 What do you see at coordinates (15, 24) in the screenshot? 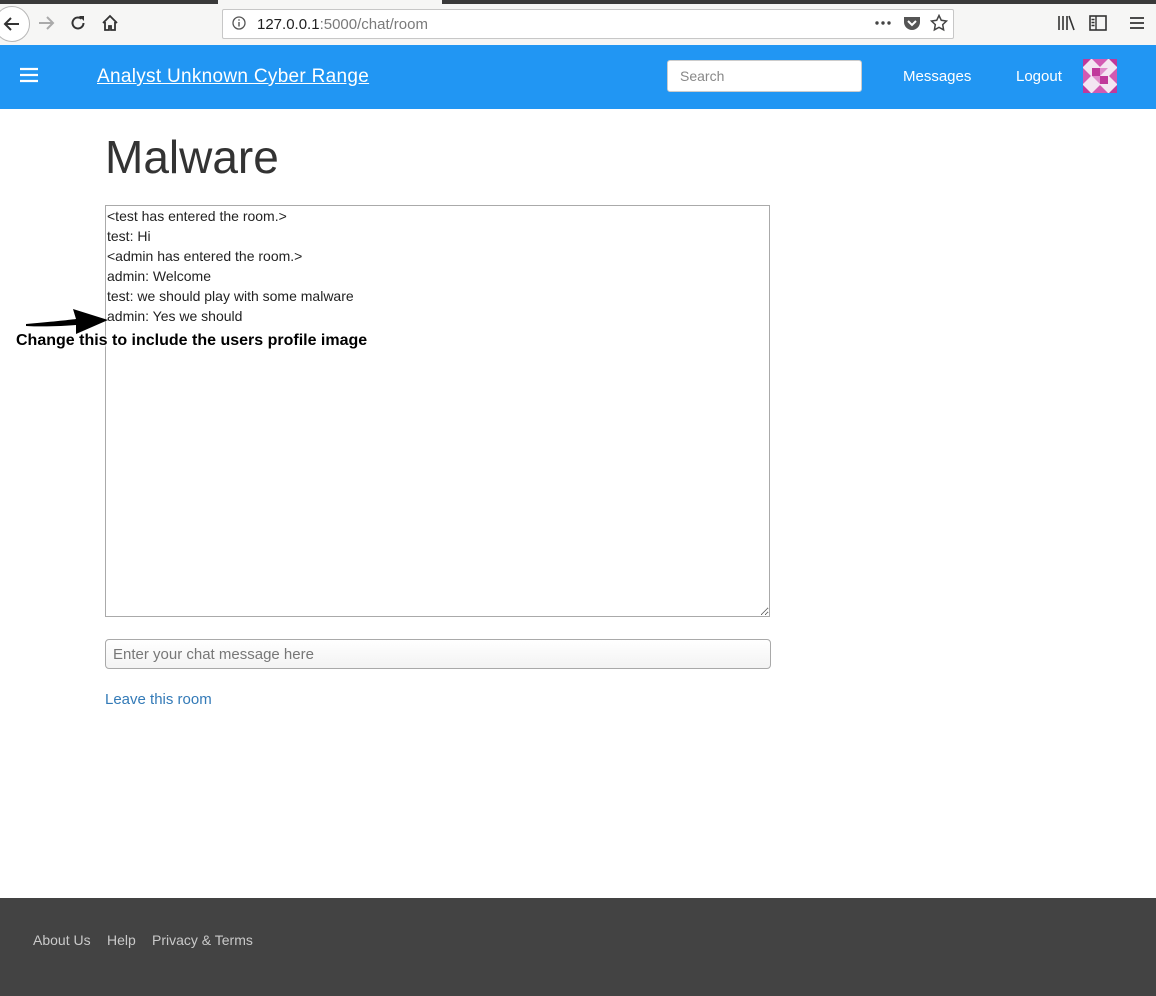
I see `back-arrow-icon` at bounding box center [15, 24].